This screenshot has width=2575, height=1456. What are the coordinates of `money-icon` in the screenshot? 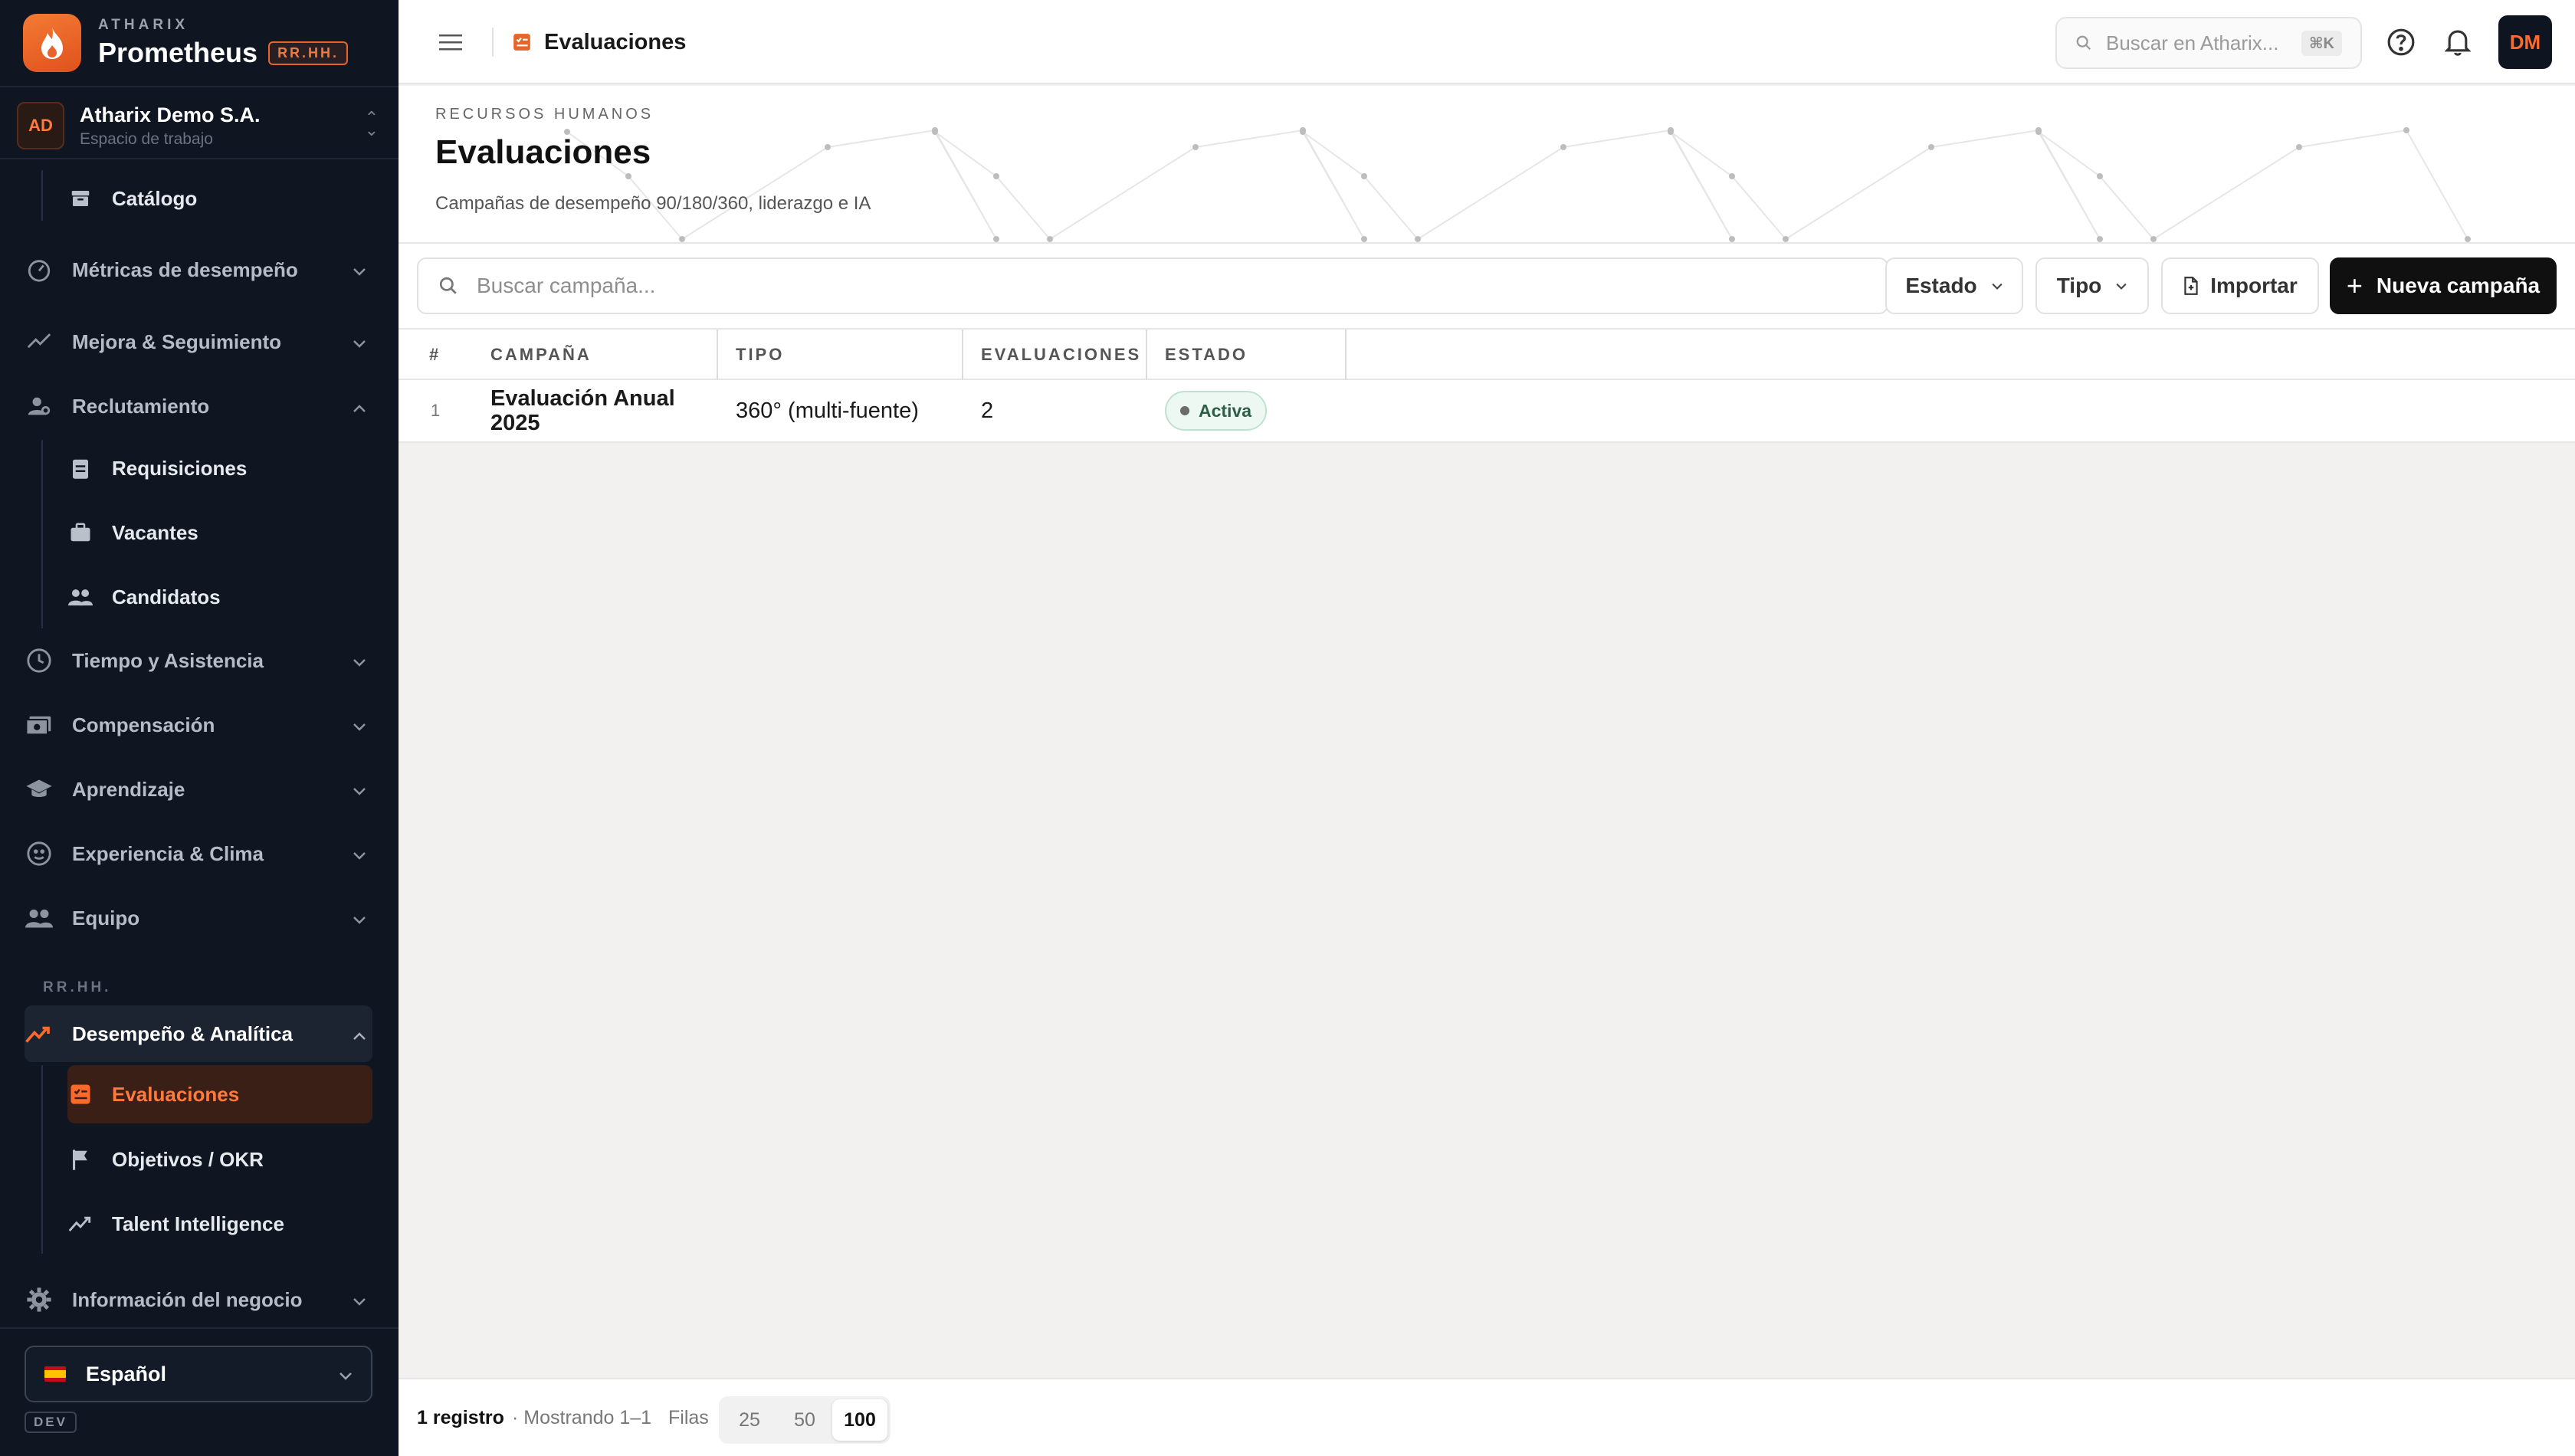 It's located at (40, 724).